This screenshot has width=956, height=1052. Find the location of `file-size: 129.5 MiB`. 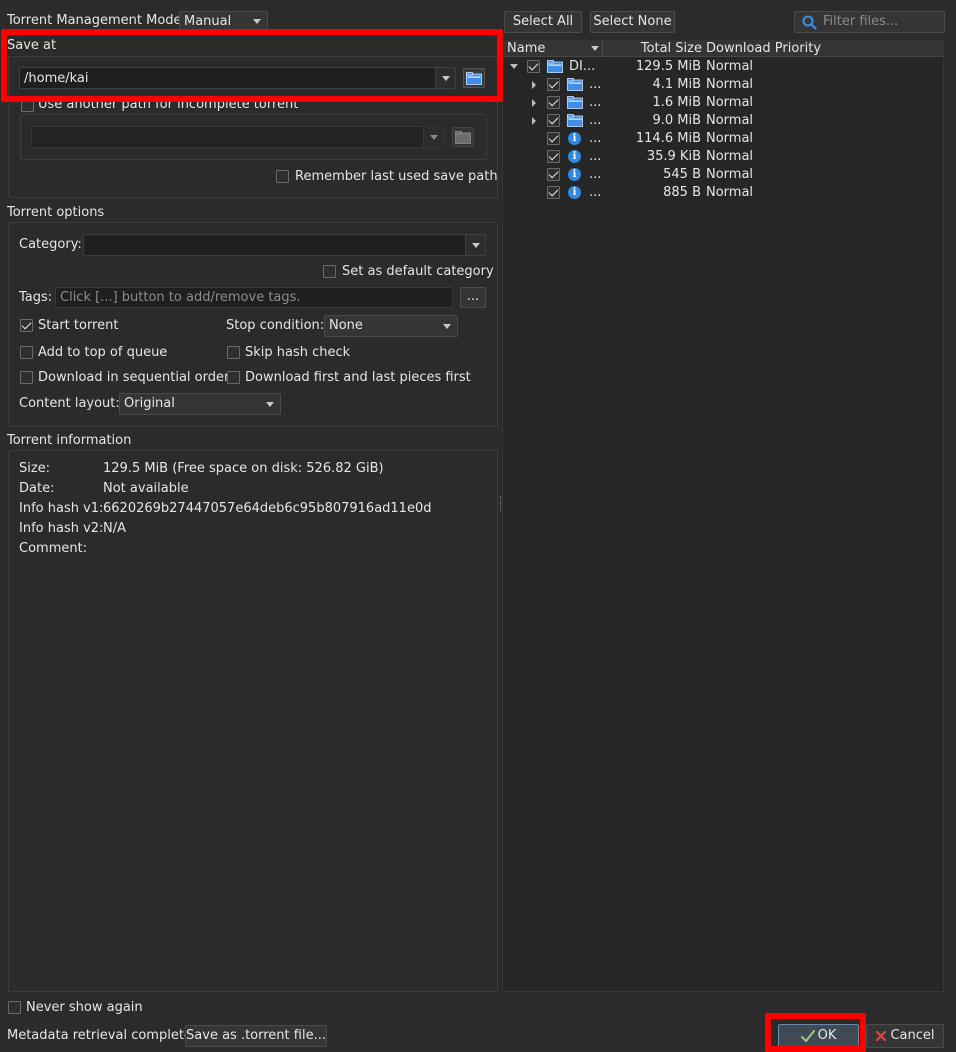

file-size: 129.5 MiB is located at coordinates (668, 66).